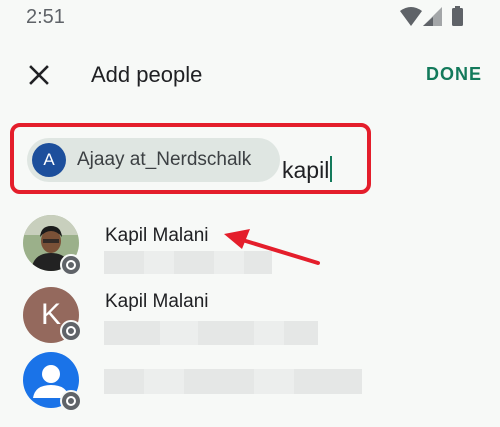  I want to click on text-caret, so click(331, 169).